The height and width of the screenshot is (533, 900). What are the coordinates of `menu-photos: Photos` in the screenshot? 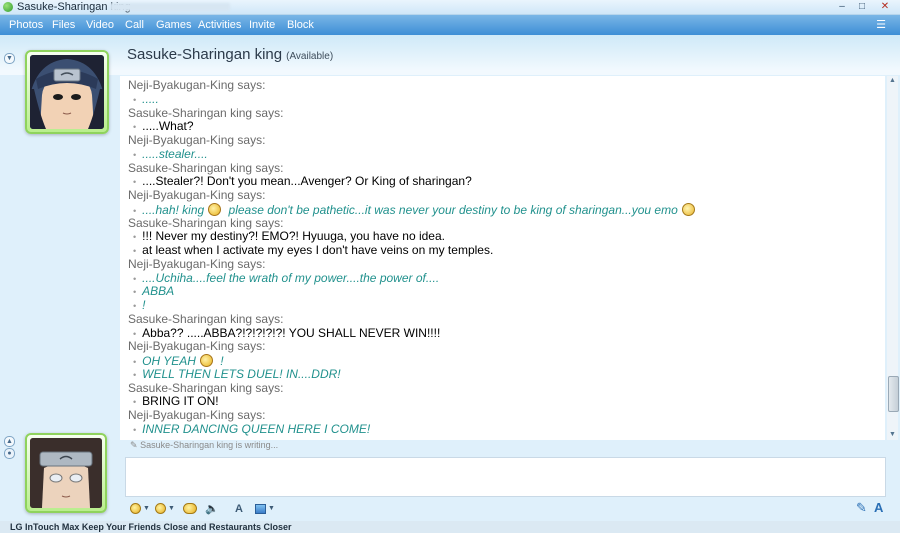 It's located at (26, 25).